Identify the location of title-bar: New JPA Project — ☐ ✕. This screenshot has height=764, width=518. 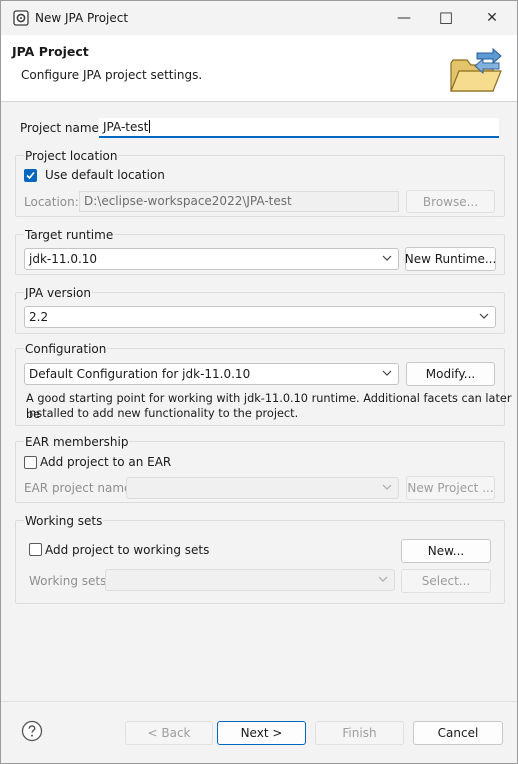
(259, 18).